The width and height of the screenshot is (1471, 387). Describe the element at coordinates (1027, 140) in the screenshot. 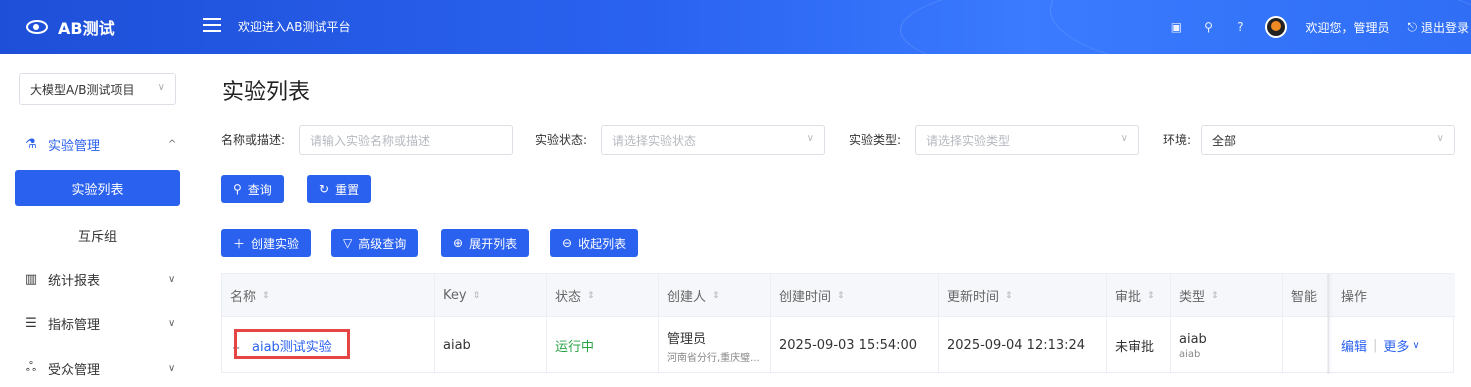

I see `type-select: 请选择实验类型 ∨` at that location.